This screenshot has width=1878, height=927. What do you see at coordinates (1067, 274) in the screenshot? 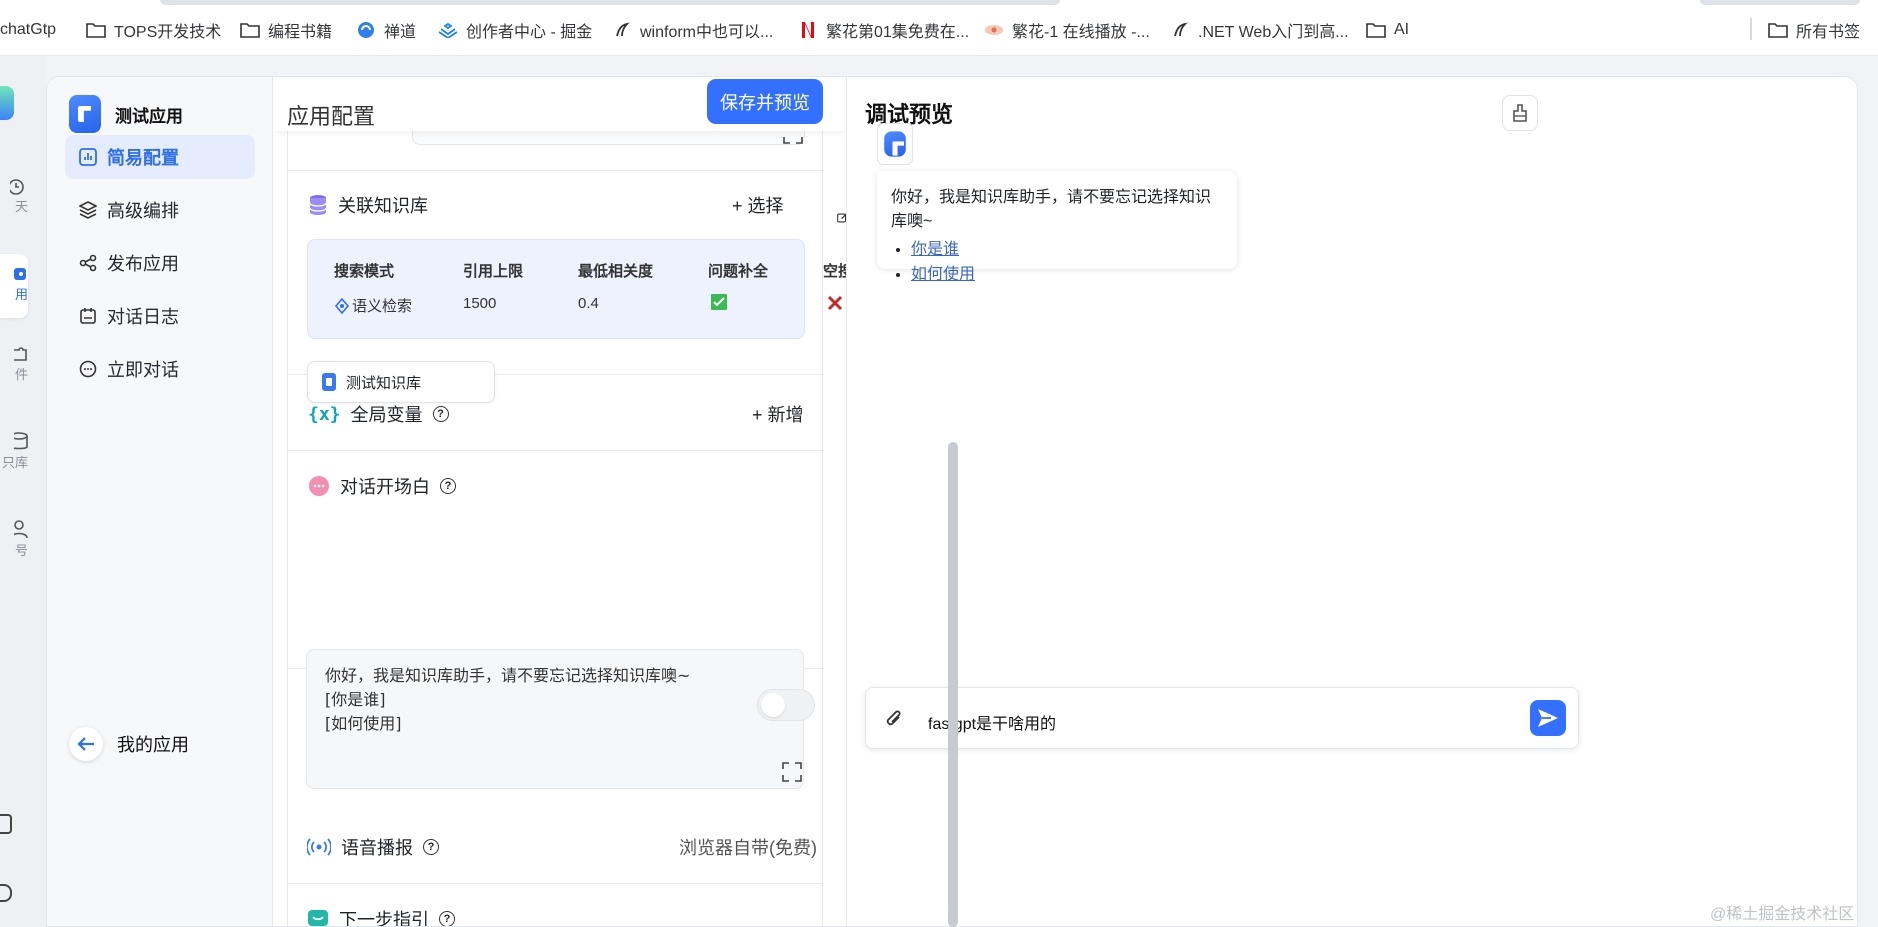
I see `list-item: 如何使用` at bounding box center [1067, 274].